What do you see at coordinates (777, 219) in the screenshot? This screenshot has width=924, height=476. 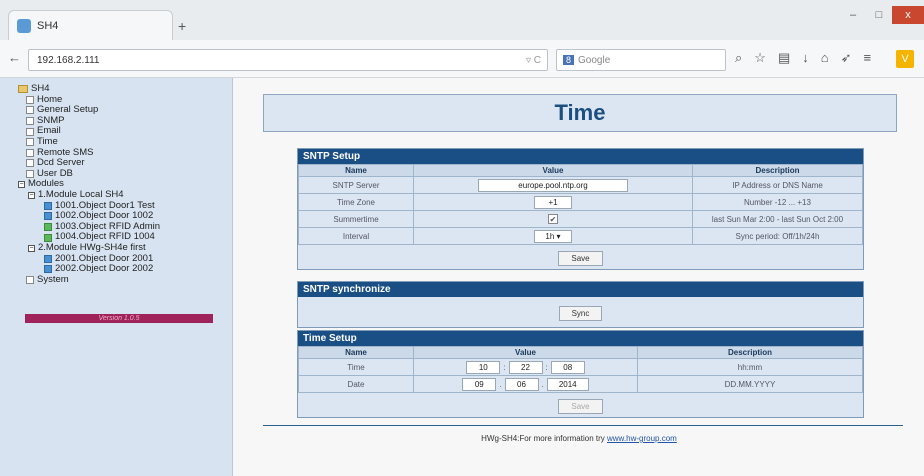 I see `row-description: last Sun Mar 2:00 - last Sun Oct 2:00` at bounding box center [777, 219].